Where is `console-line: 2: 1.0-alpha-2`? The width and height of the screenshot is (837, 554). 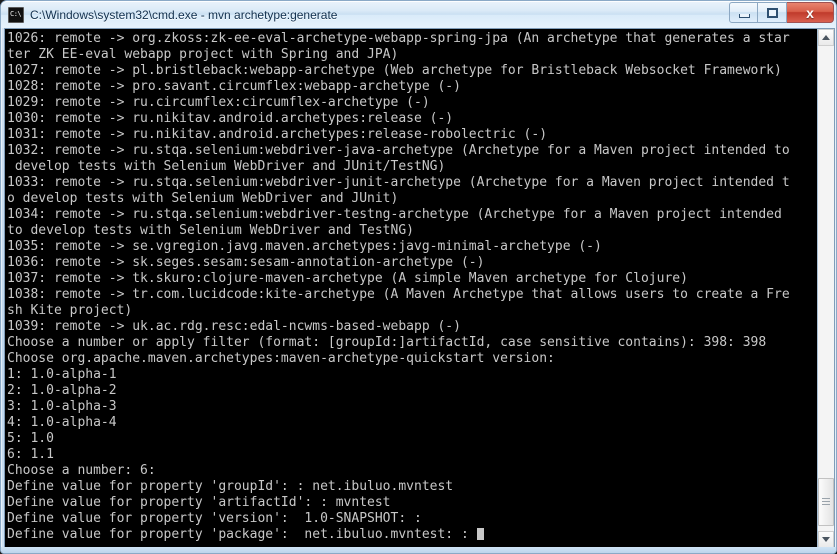 console-line: 2: 1.0-alpha-2 is located at coordinates (62, 390).